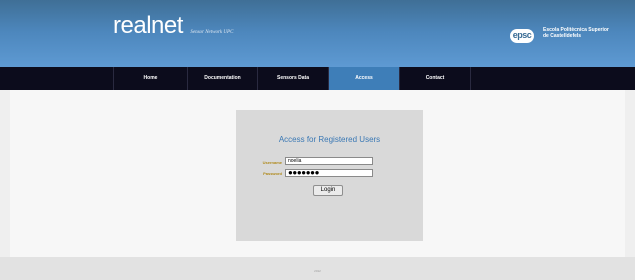 The height and width of the screenshot is (280, 635). I want to click on username-input: noelia, so click(329, 161).